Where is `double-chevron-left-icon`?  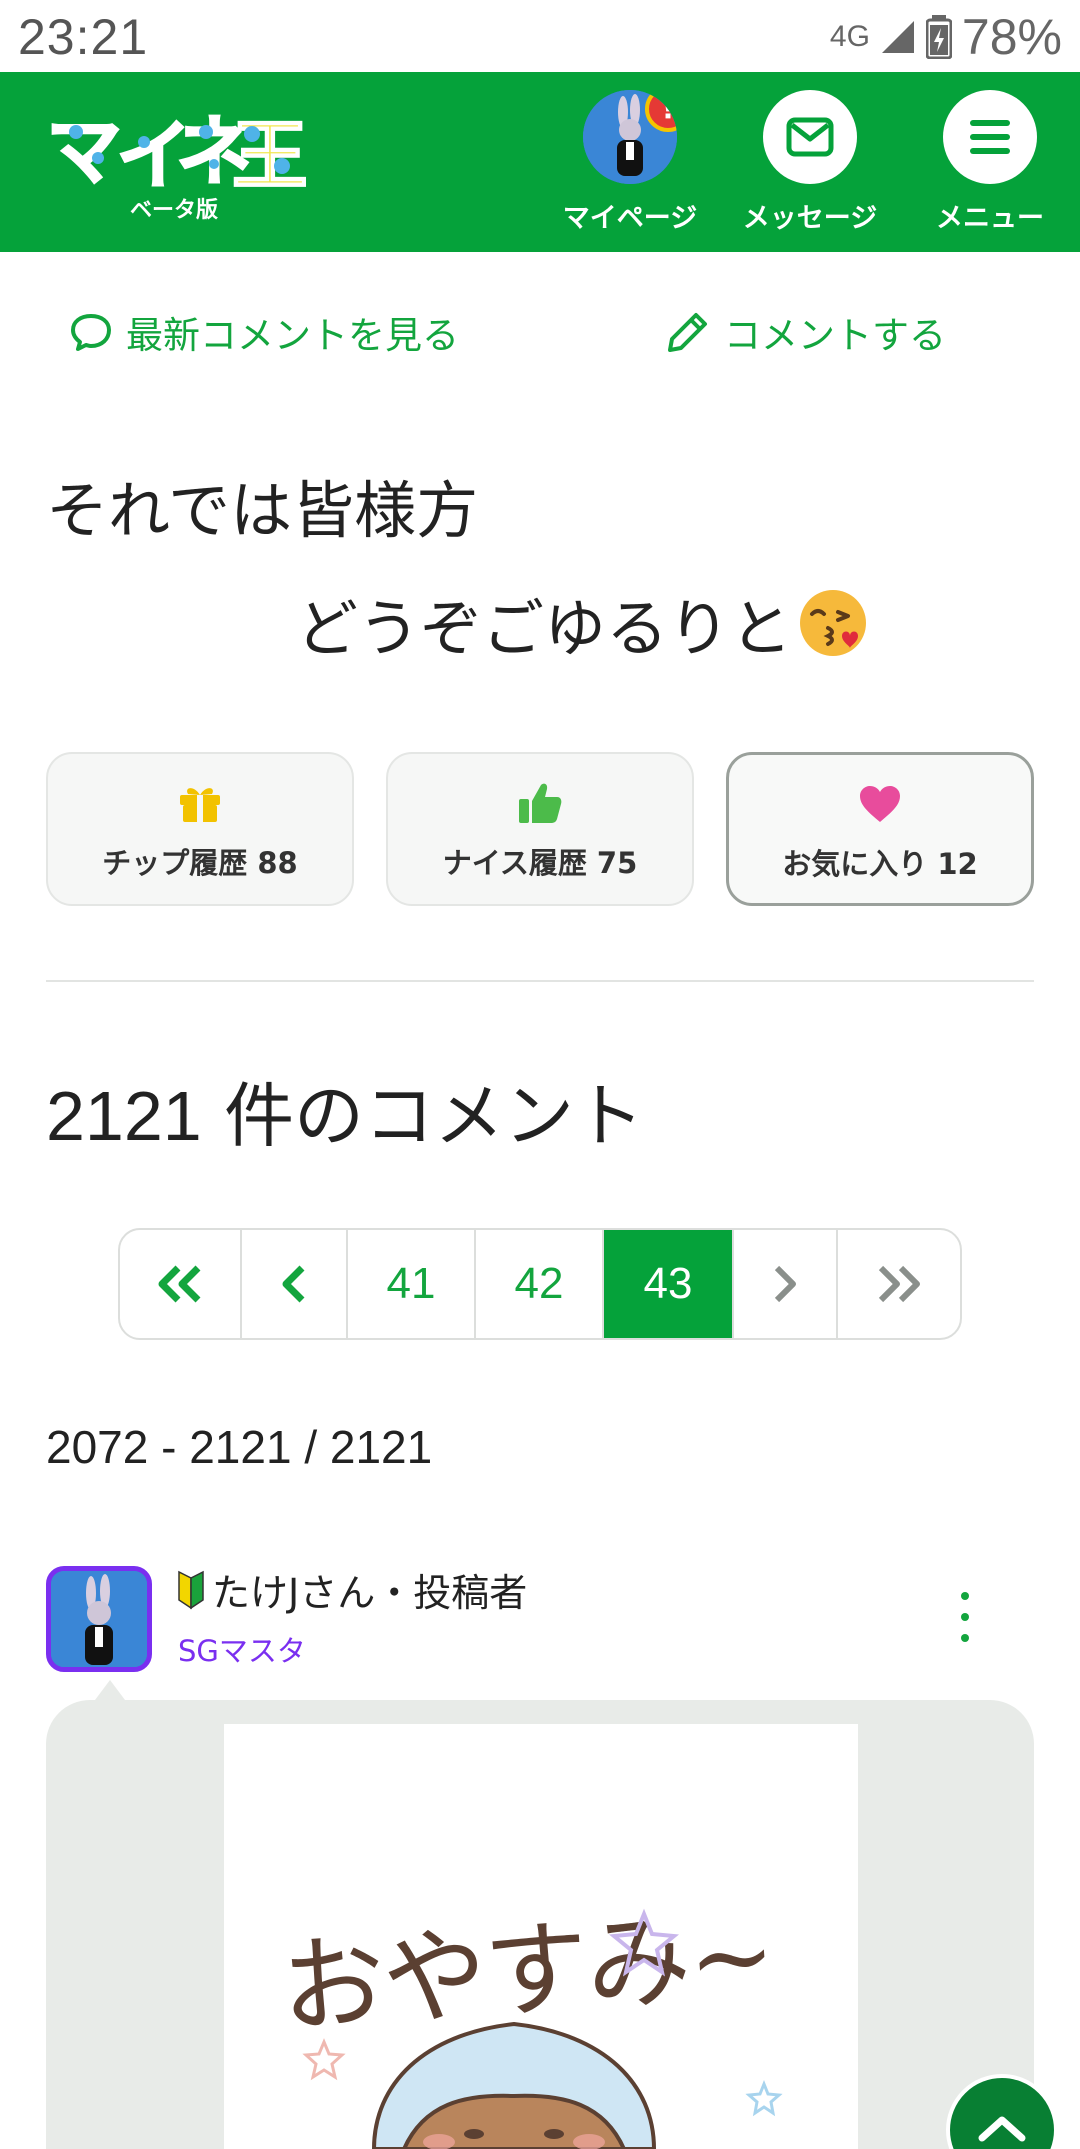 double-chevron-left-icon is located at coordinates (179, 1284).